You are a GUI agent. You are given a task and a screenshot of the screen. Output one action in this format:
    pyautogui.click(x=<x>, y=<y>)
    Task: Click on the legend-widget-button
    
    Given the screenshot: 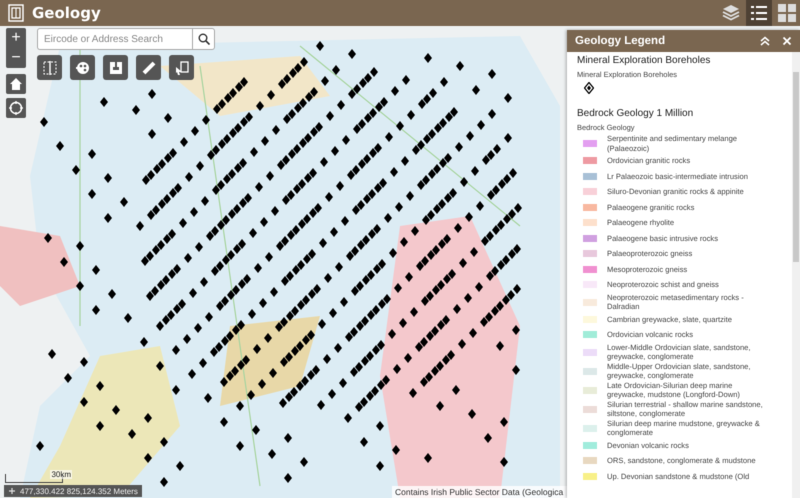 What is the action you would take?
    pyautogui.click(x=759, y=13)
    